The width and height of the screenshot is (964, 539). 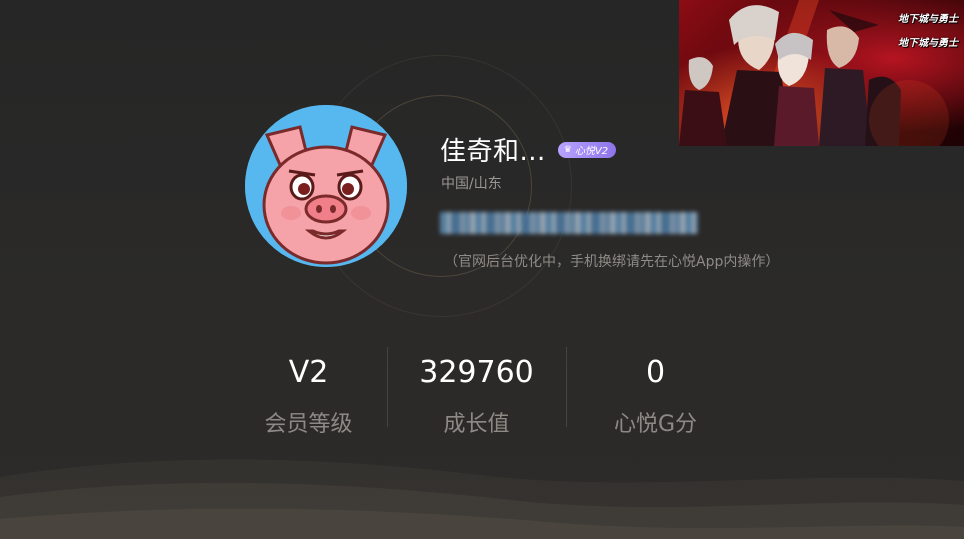 What do you see at coordinates (308, 424) in the screenshot?
I see `stat-label: 会员等级` at bounding box center [308, 424].